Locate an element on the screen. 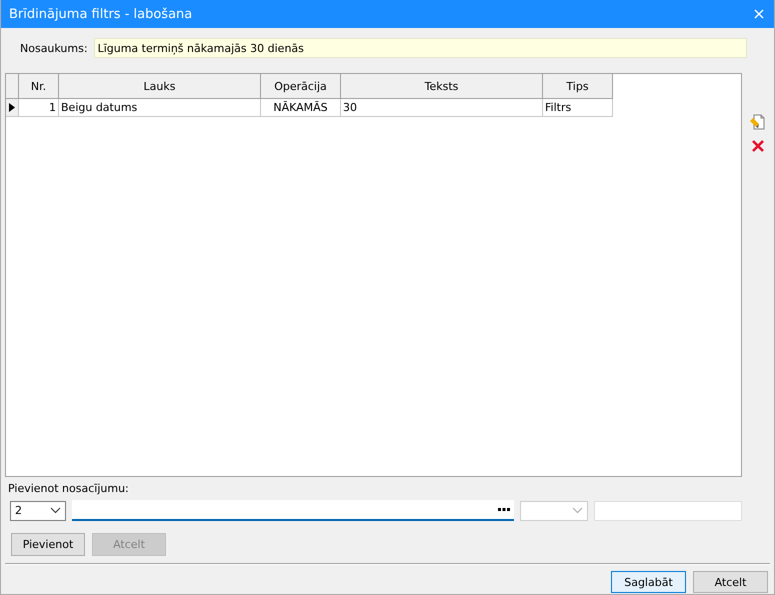 The height and width of the screenshot is (595, 775). ellipsis-icon is located at coordinates (504, 509).